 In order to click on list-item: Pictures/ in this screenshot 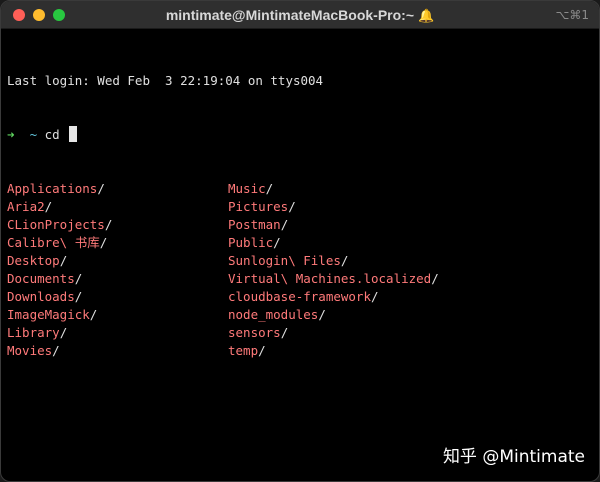, I will do `click(333, 207)`.